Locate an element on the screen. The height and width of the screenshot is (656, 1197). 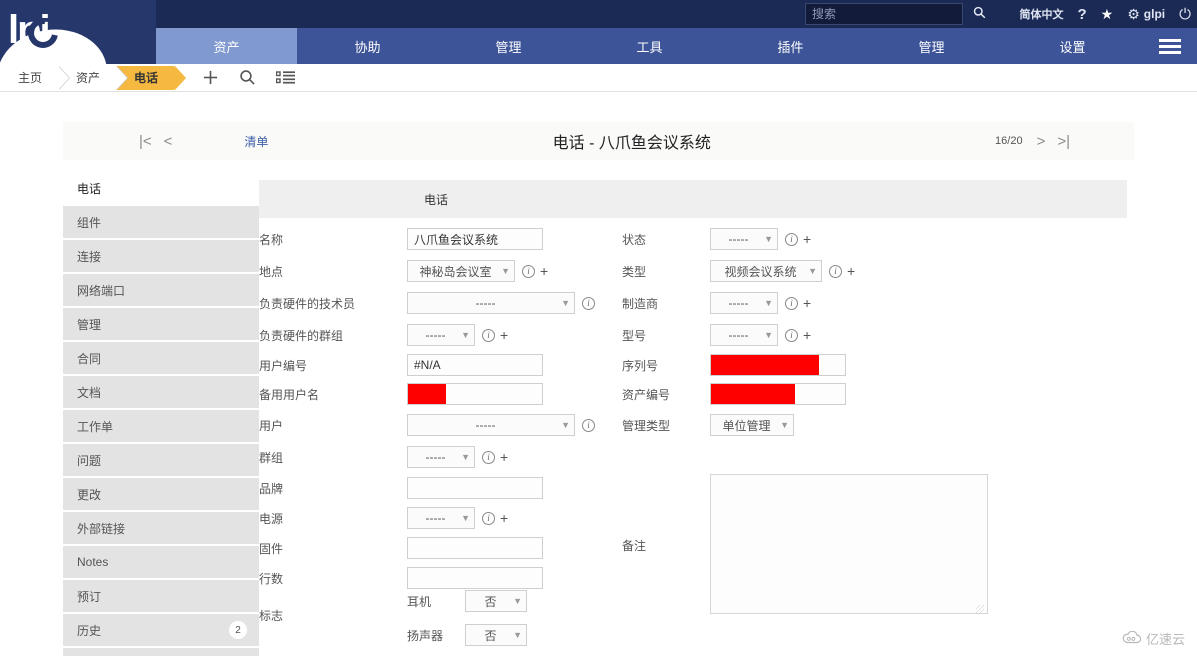
global-search-box is located at coordinates (895, 14).